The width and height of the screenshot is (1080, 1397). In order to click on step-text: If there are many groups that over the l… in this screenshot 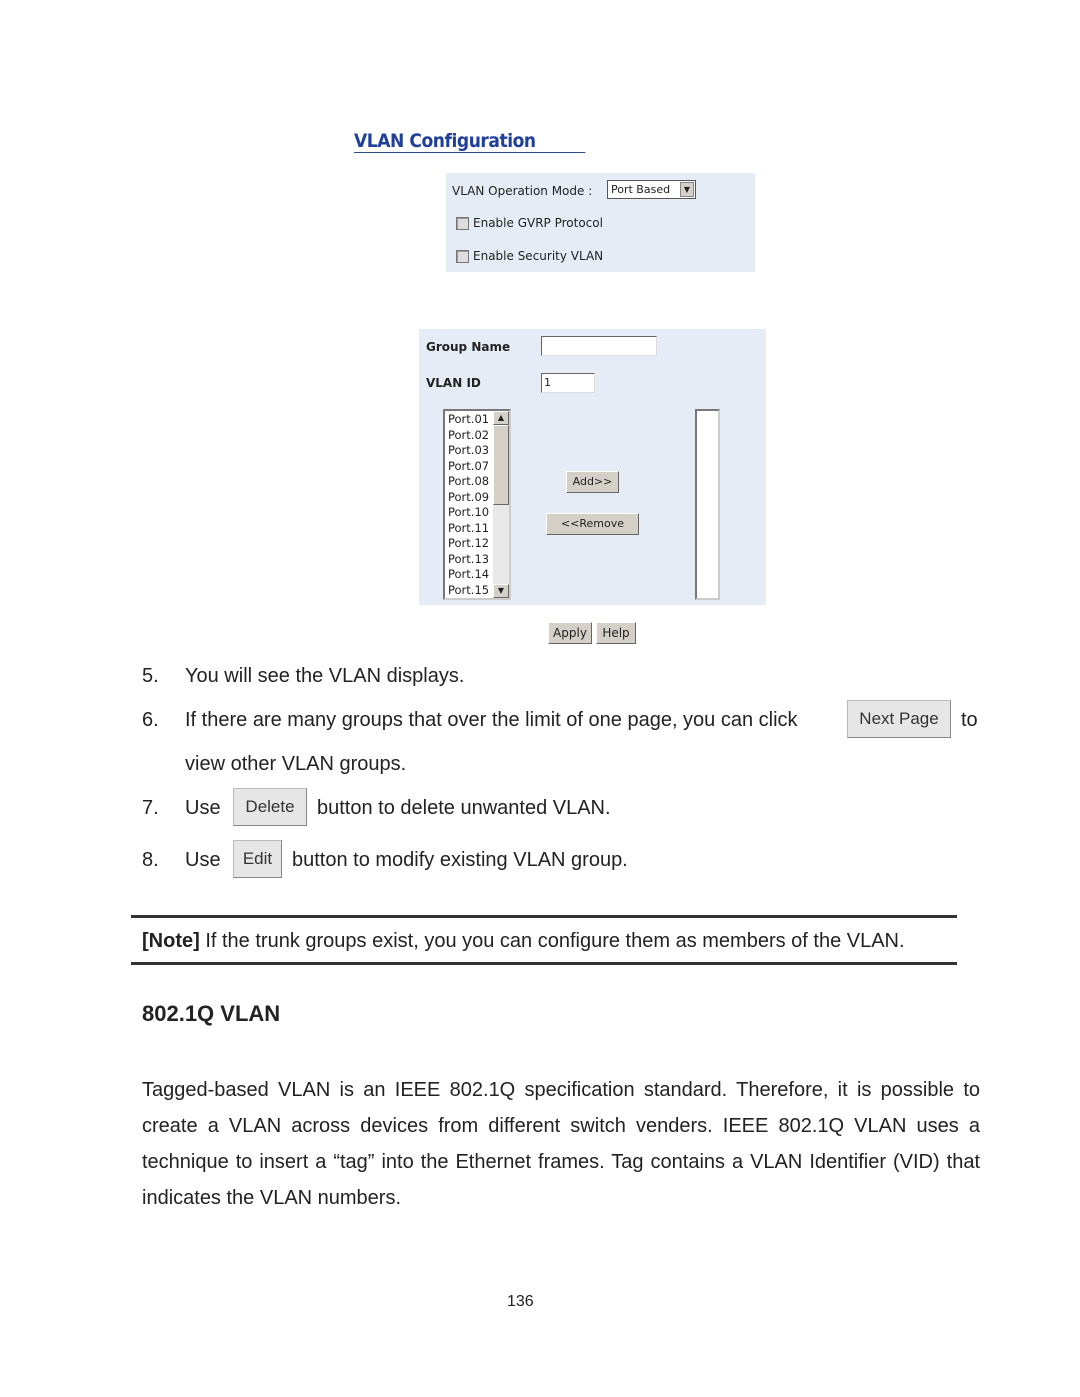, I will do `click(491, 720)`.